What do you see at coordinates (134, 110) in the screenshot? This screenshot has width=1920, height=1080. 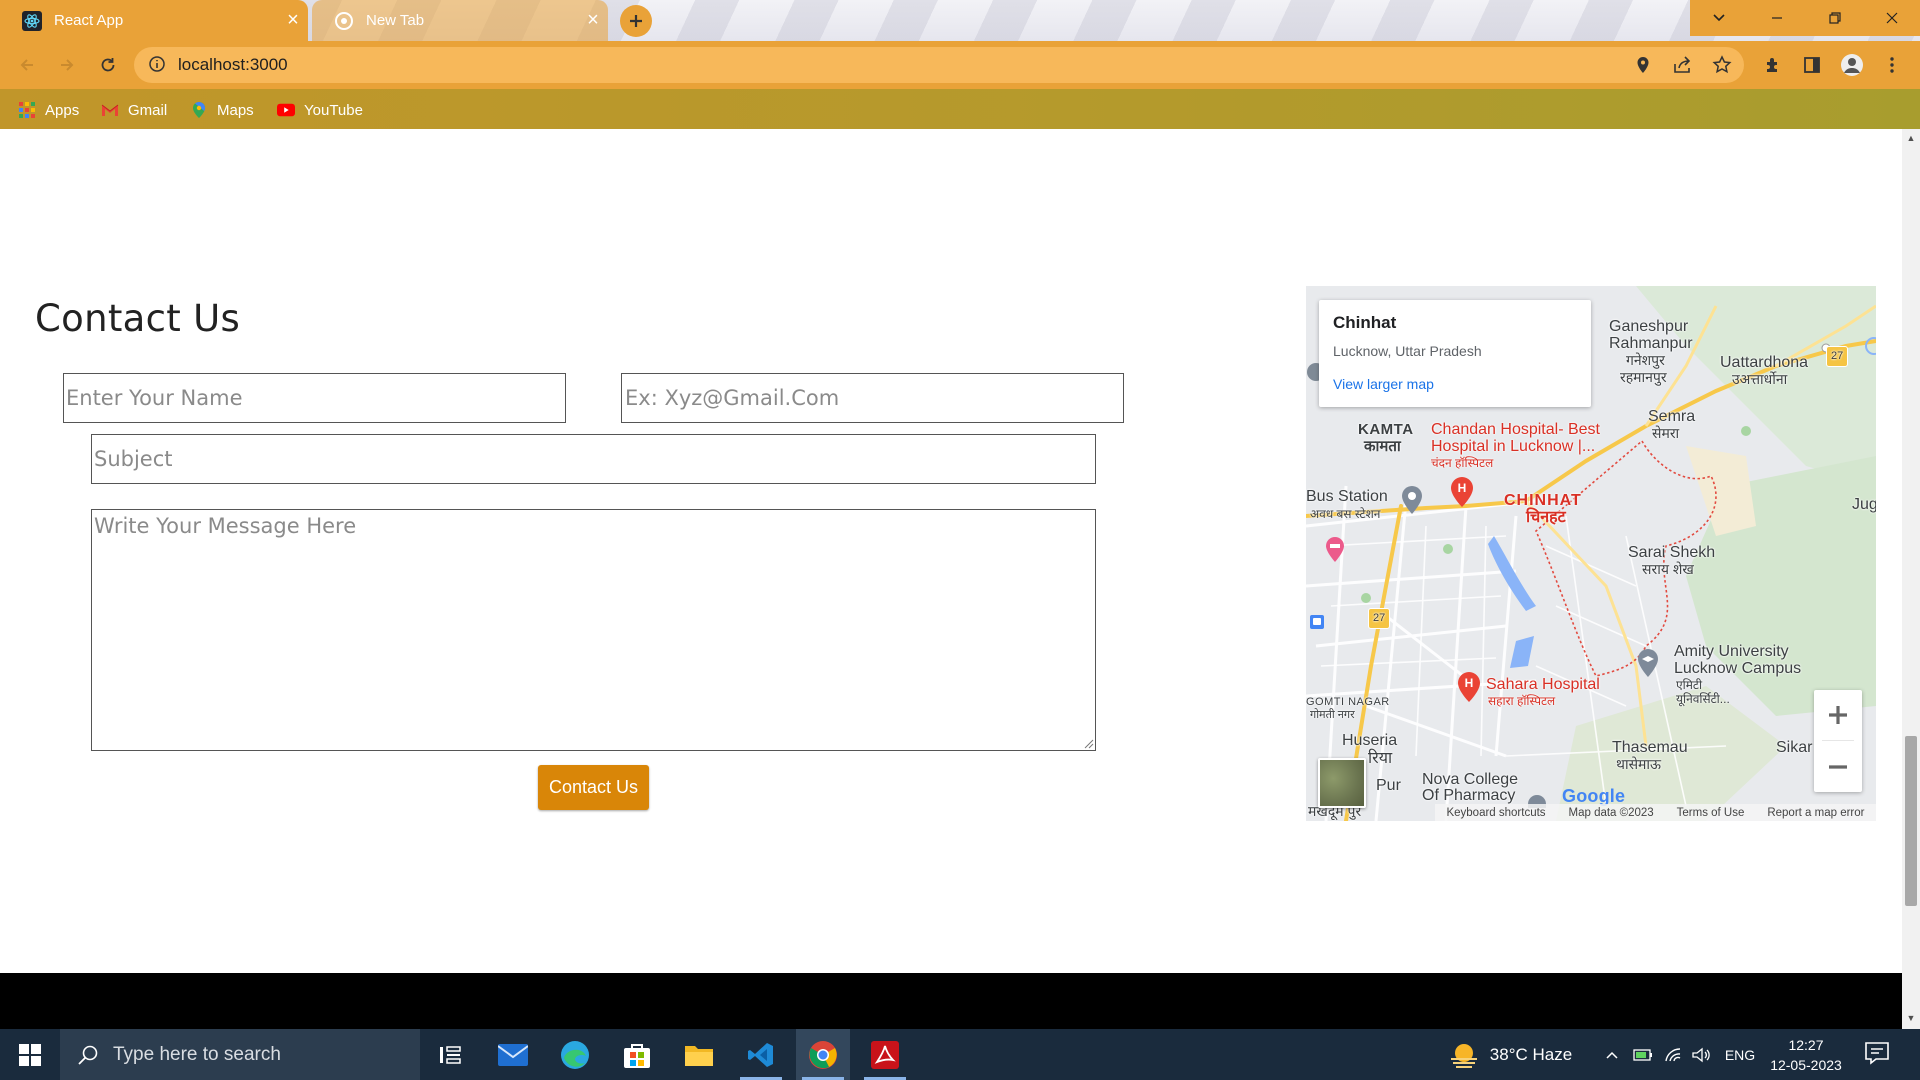 I see `bookmark-gmail: Gmail` at bounding box center [134, 110].